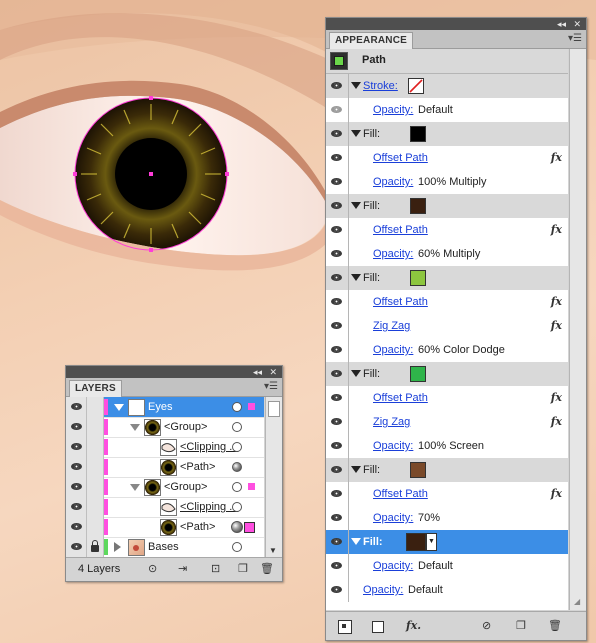  I want to click on swatch-dropdown-icon: ▼, so click(431, 542).